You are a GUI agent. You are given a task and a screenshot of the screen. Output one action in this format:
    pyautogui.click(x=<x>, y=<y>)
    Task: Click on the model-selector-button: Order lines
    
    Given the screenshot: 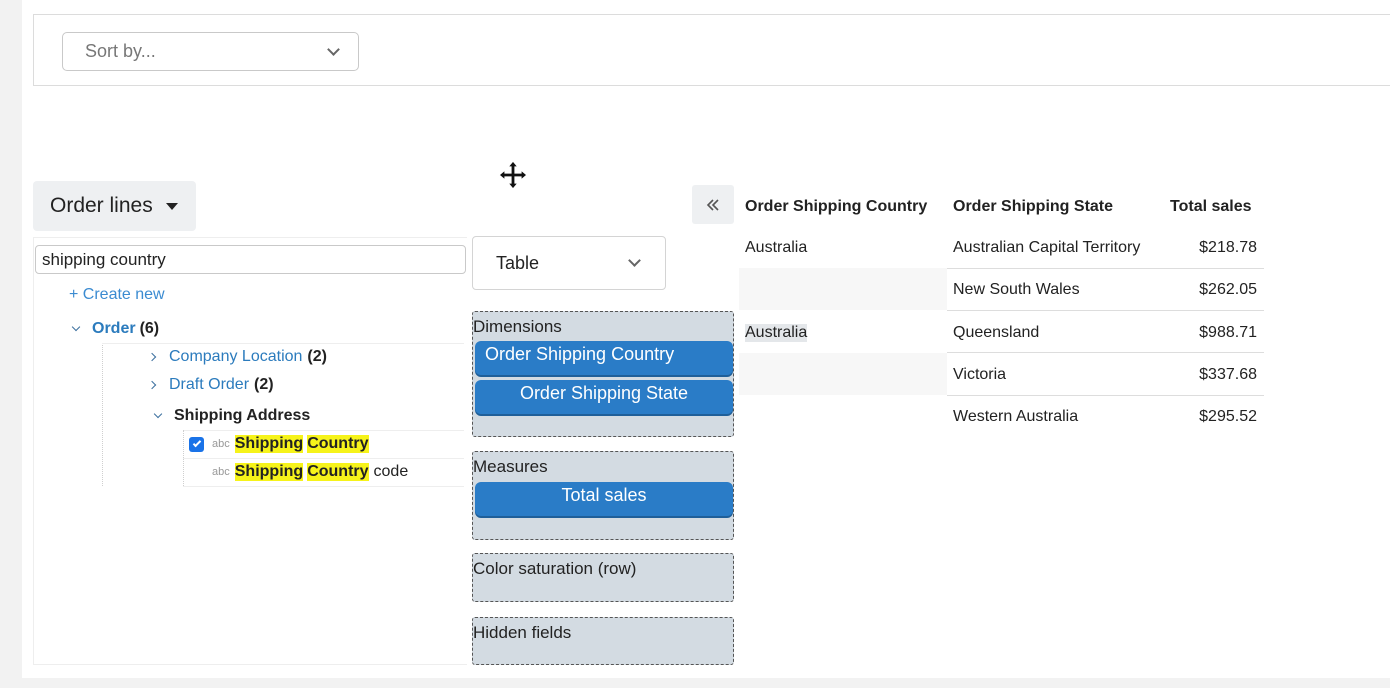 What is the action you would take?
    pyautogui.click(x=114, y=206)
    